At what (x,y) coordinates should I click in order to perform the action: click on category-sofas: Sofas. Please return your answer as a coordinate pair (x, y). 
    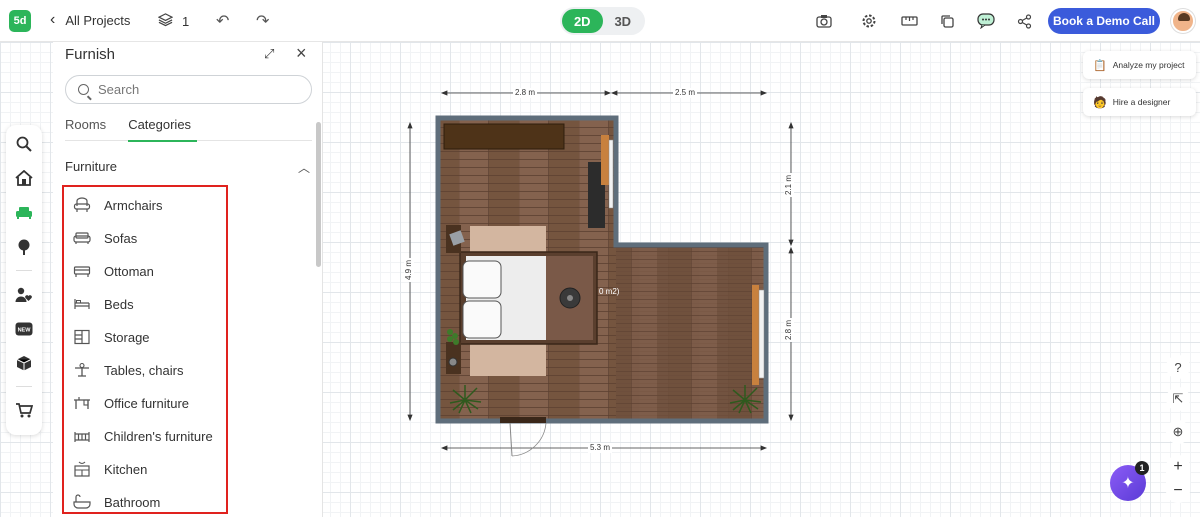
    Looking at the image, I should click on (104, 238).